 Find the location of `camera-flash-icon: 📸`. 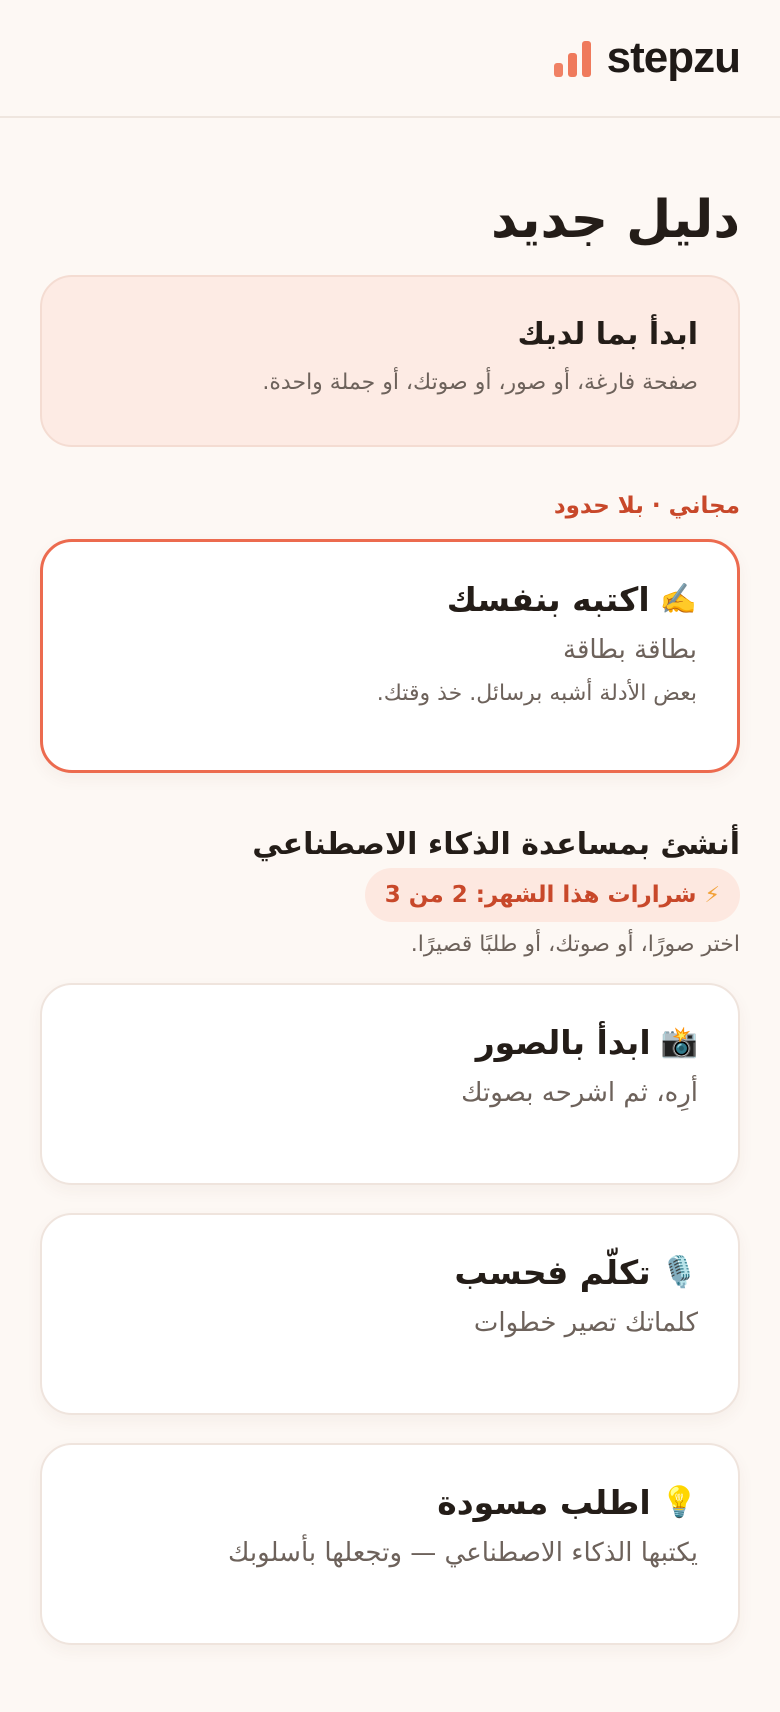

camera-flash-icon: 📸 is located at coordinates (679, 1043).